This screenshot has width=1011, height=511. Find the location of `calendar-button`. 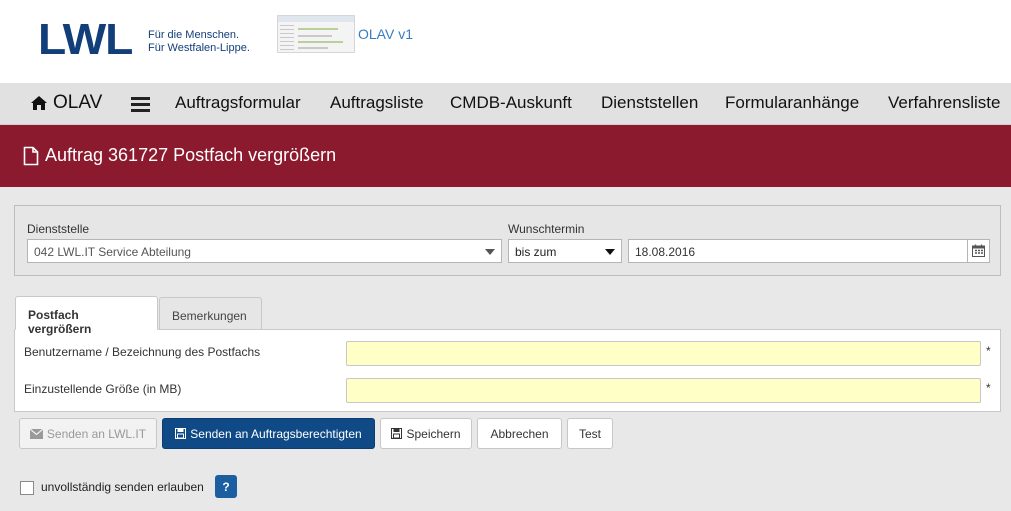

calendar-button is located at coordinates (978, 251).